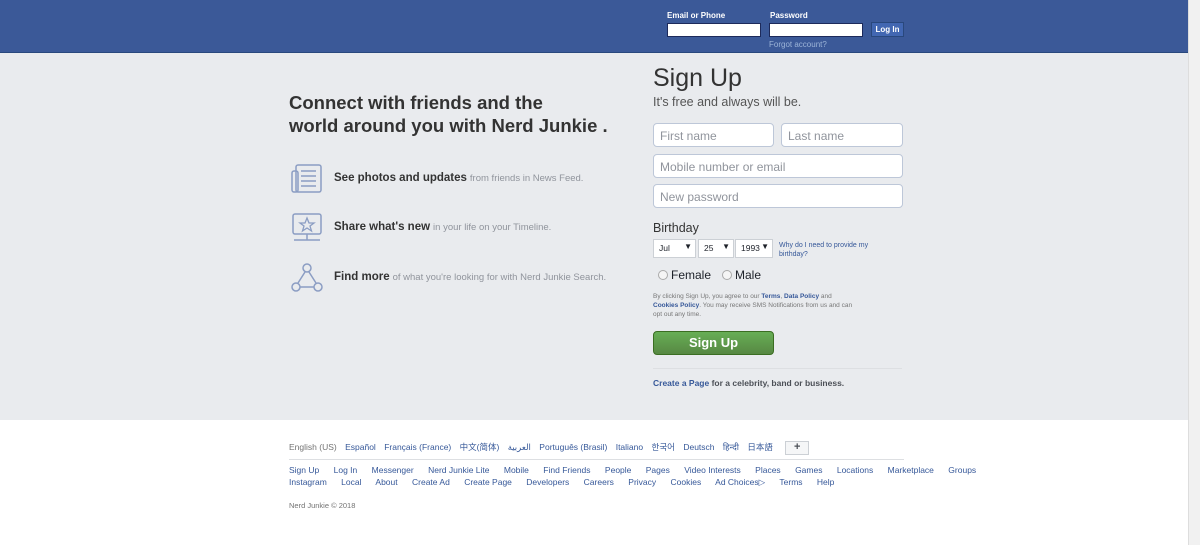 Image resolution: width=1200 pixels, height=545 pixels. I want to click on language-link: Italiano, so click(629, 447).